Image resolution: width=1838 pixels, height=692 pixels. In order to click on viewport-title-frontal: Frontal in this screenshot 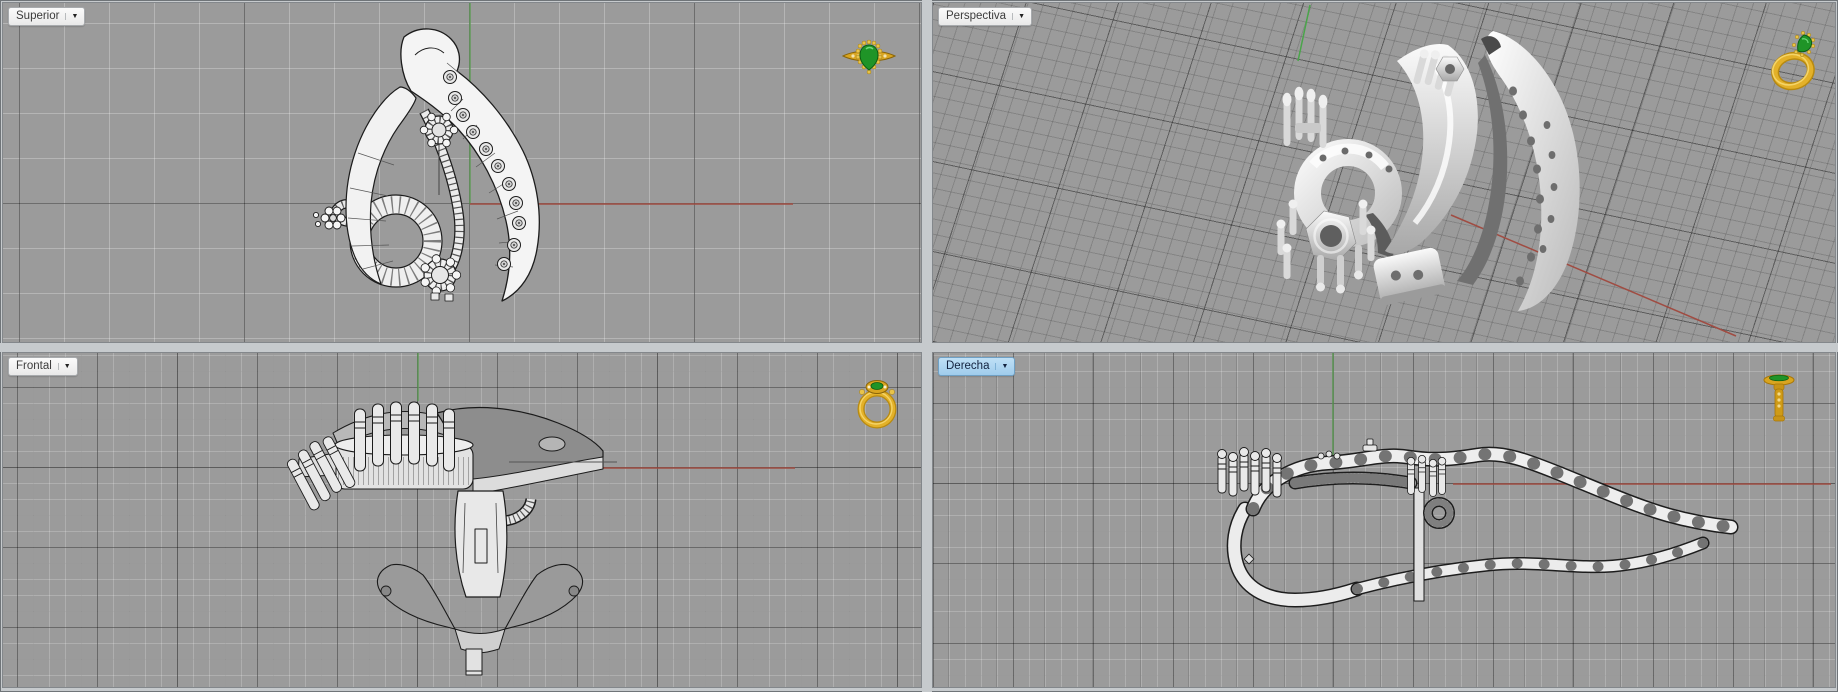, I will do `click(34, 366)`.